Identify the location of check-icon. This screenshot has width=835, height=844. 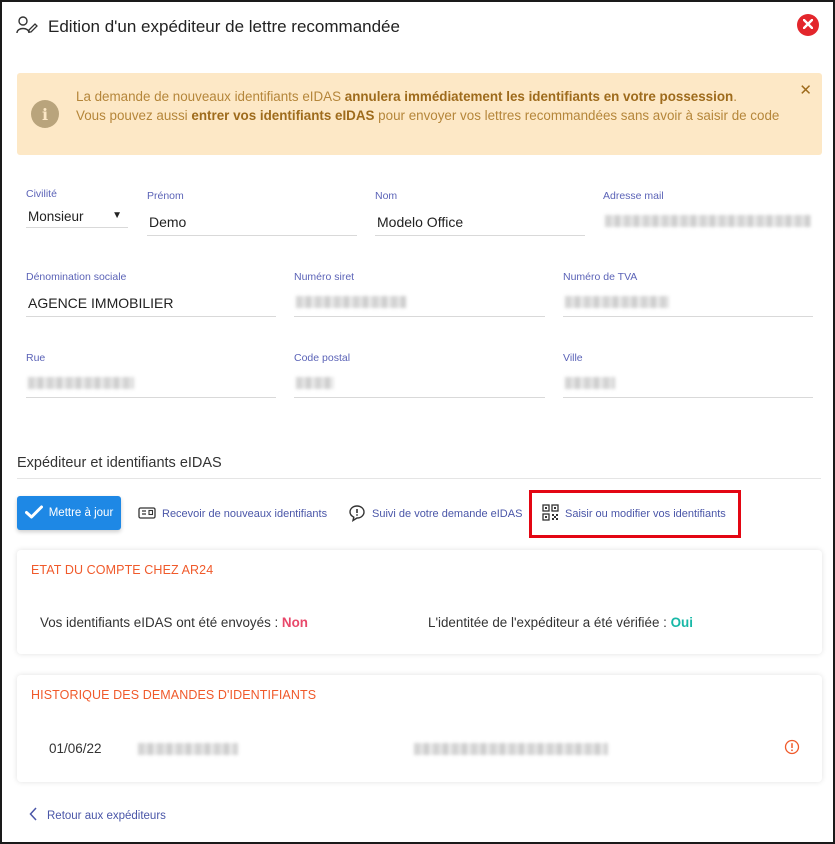
(33, 513).